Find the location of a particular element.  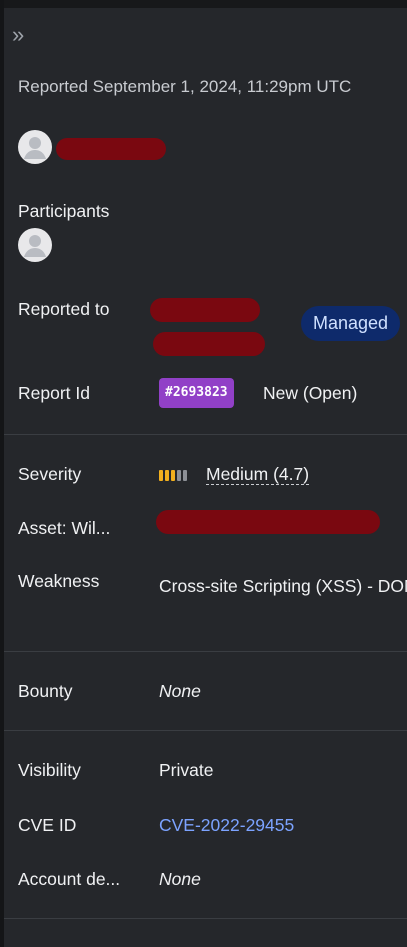

weakness-value: Cross-site Scripting (XSS) - DOM is located at coordinates (283, 586).